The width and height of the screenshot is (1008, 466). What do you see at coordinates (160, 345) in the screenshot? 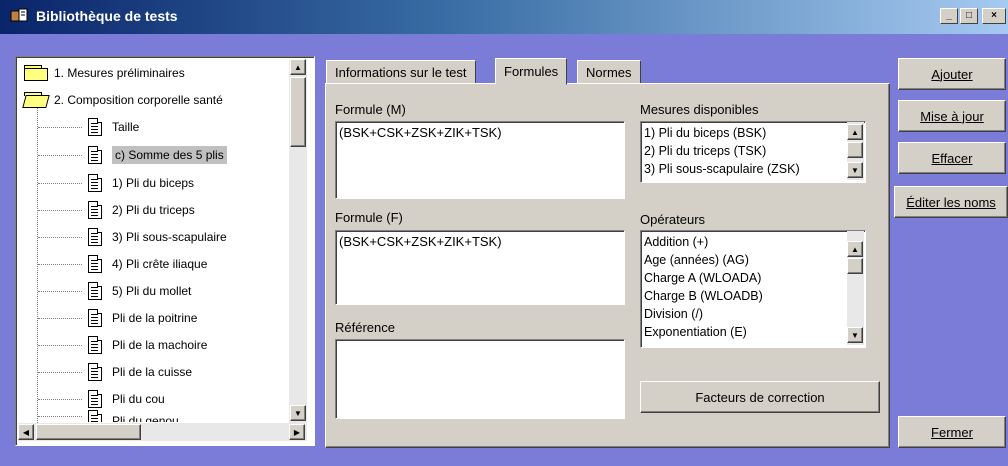
I see `tree-item-label: Pli de la machoire` at bounding box center [160, 345].